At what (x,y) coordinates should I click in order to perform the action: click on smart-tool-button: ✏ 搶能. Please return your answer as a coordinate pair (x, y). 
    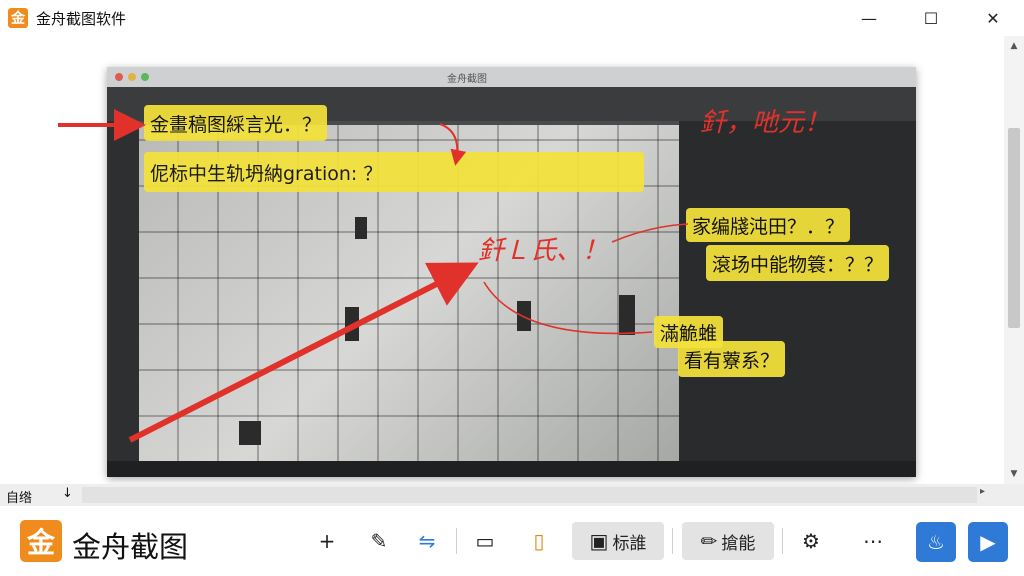
    Looking at the image, I should click on (728, 541).